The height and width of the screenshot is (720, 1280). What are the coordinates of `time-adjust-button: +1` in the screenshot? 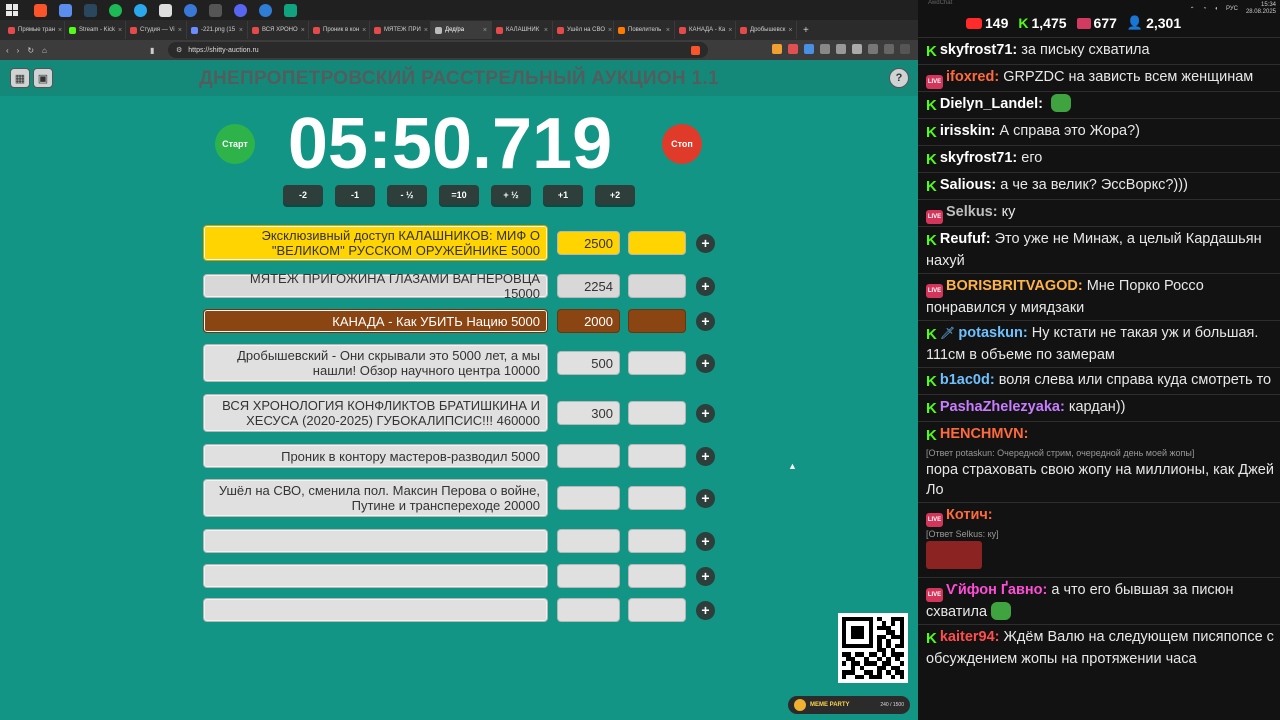 It's located at (563, 195).